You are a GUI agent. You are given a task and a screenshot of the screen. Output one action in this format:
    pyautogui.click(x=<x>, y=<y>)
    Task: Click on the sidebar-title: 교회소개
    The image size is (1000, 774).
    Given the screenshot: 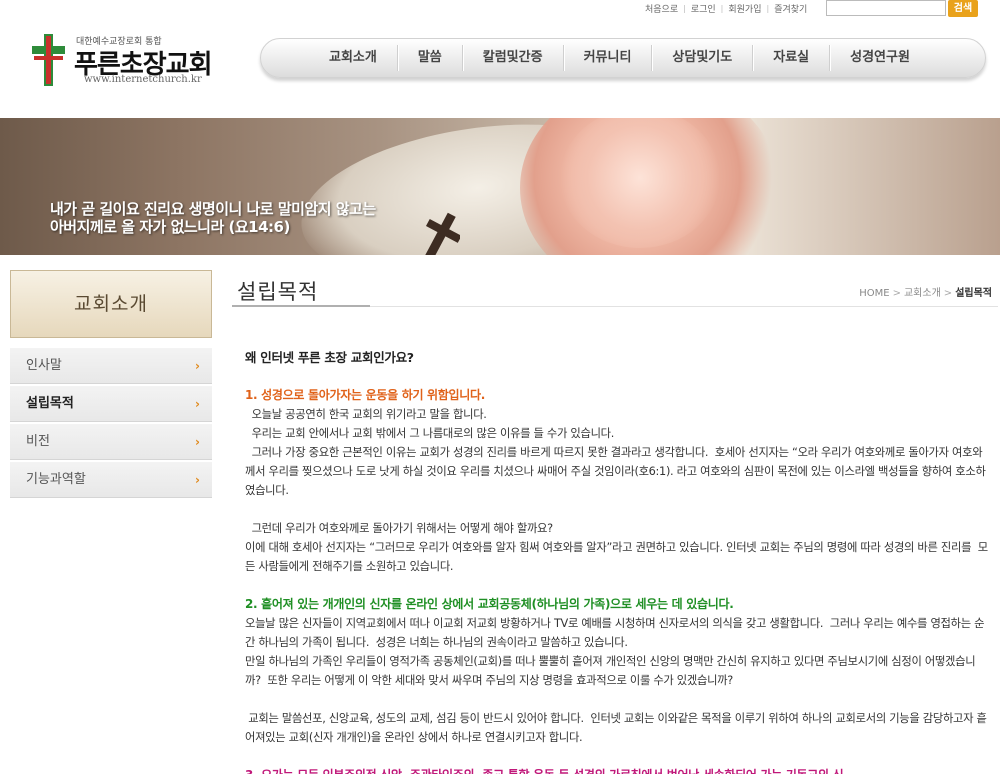 What is the action you would take?
    pyautogui.click(x=111, y=304)
    